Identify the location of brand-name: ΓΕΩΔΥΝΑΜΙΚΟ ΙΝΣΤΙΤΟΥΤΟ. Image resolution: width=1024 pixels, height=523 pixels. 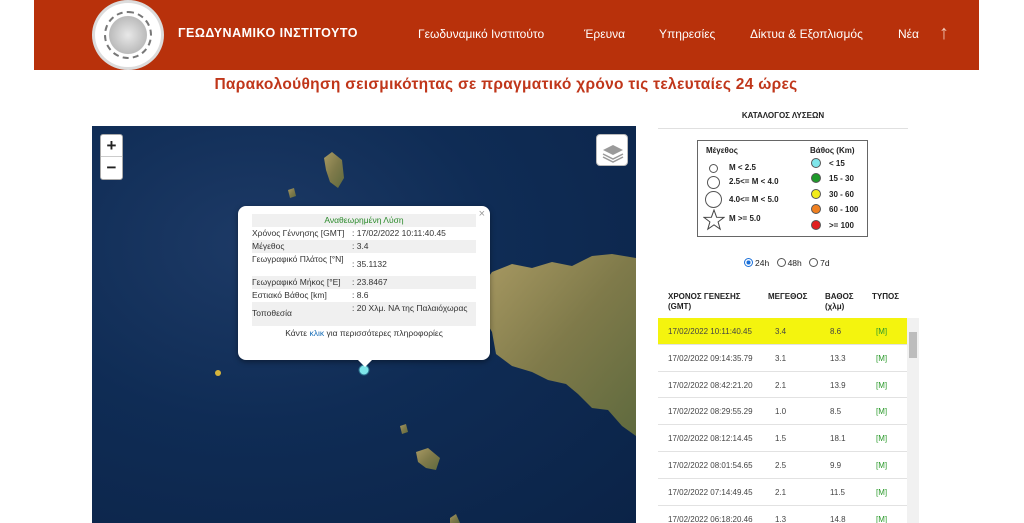
(268, 33).